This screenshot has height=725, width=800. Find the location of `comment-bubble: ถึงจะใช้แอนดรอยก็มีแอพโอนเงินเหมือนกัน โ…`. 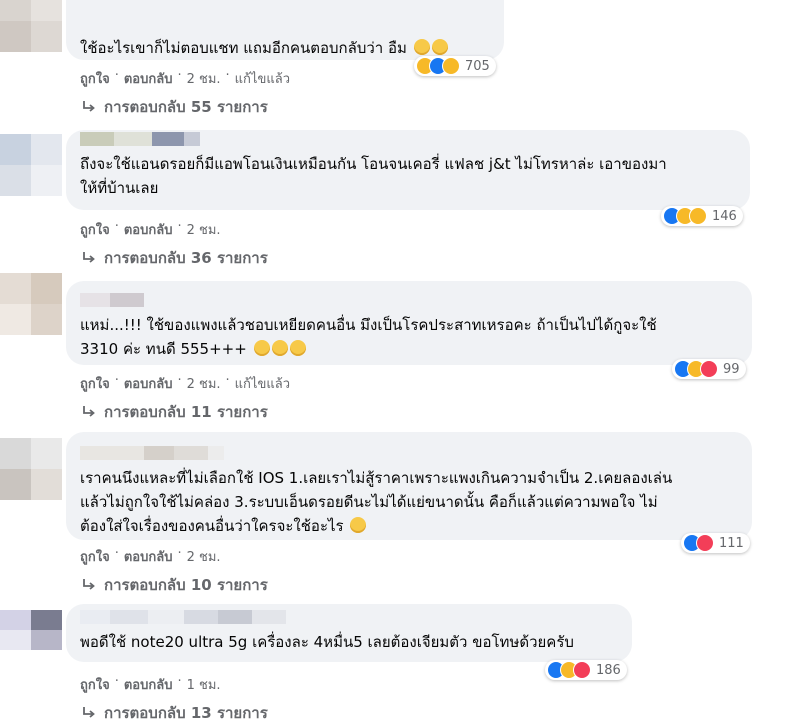

comment-bubble: ถึงจะใช้แอนดรอยก็มีแอพโอนเงินเหมือนกัน โ… is located at coordinates (408, 170).